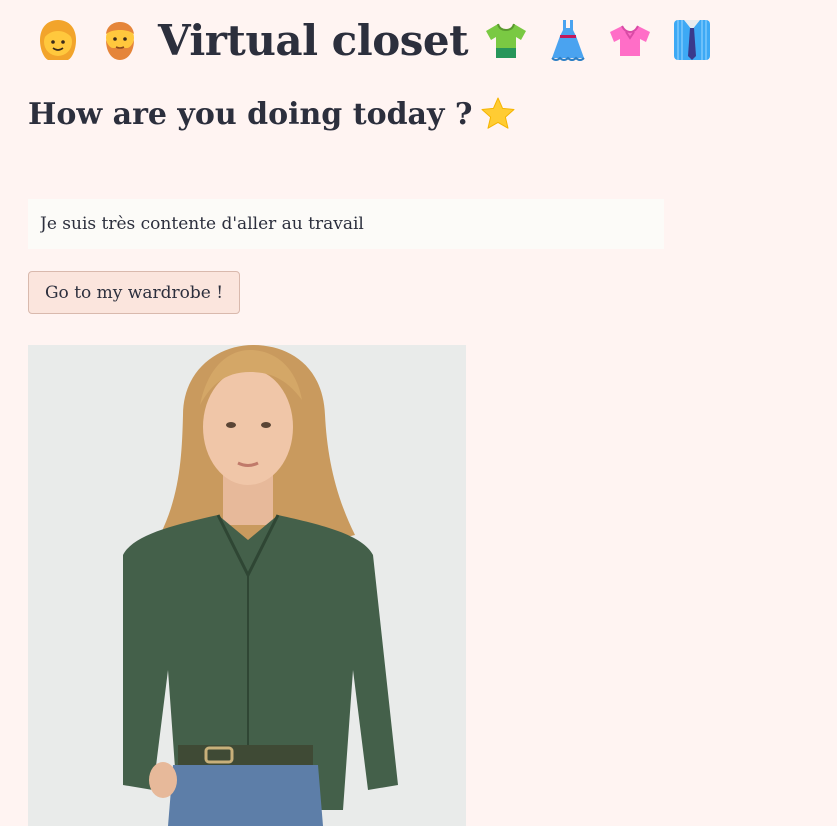 This screenshot has width=837, height=826. Describe the element at coordinates (250, 114) in the screenshot. I see `greeting-text: How are you doing today ?` at that location.